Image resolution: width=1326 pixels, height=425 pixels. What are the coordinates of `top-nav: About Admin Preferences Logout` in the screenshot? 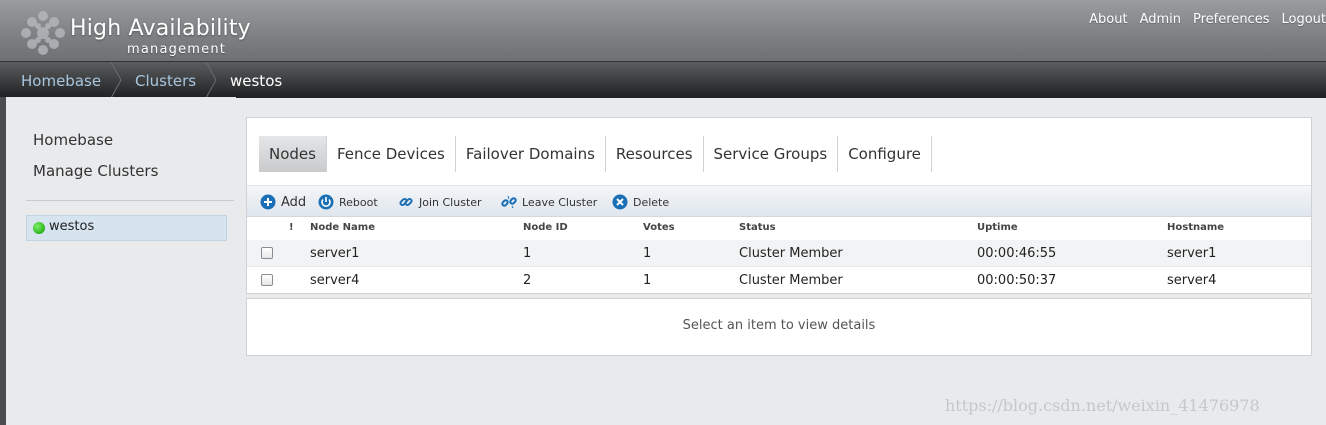 It's located at (1201, 19).